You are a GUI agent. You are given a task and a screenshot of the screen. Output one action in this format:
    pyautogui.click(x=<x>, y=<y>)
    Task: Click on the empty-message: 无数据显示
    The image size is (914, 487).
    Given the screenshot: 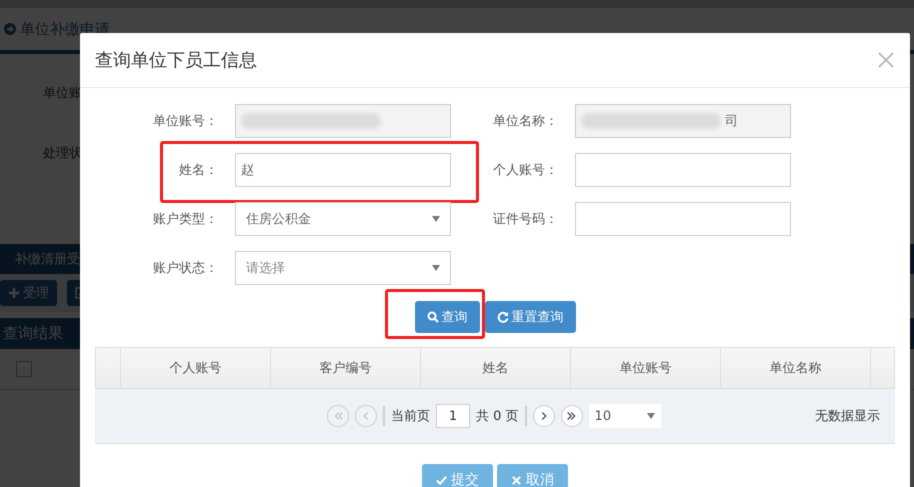 What is the action you would take?
    pyautogui.click(x=847, y=416)
    